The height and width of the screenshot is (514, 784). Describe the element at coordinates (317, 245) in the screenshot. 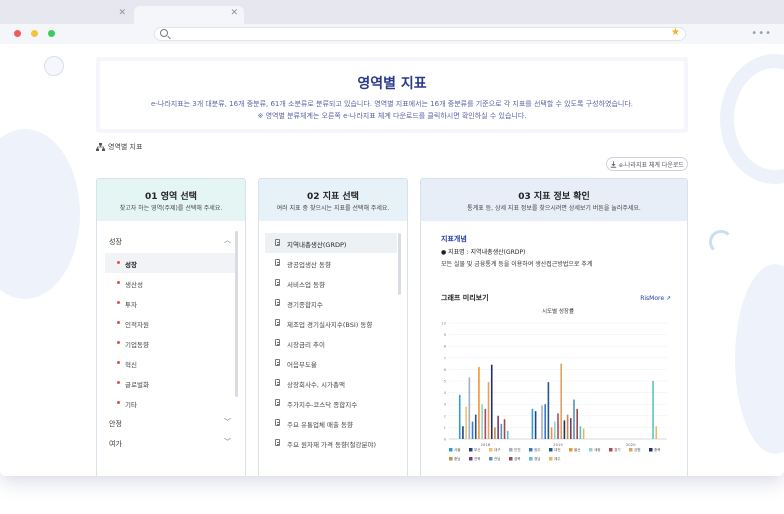

I see `indicator-label: 지역내총생산(GRDP)` at that location.